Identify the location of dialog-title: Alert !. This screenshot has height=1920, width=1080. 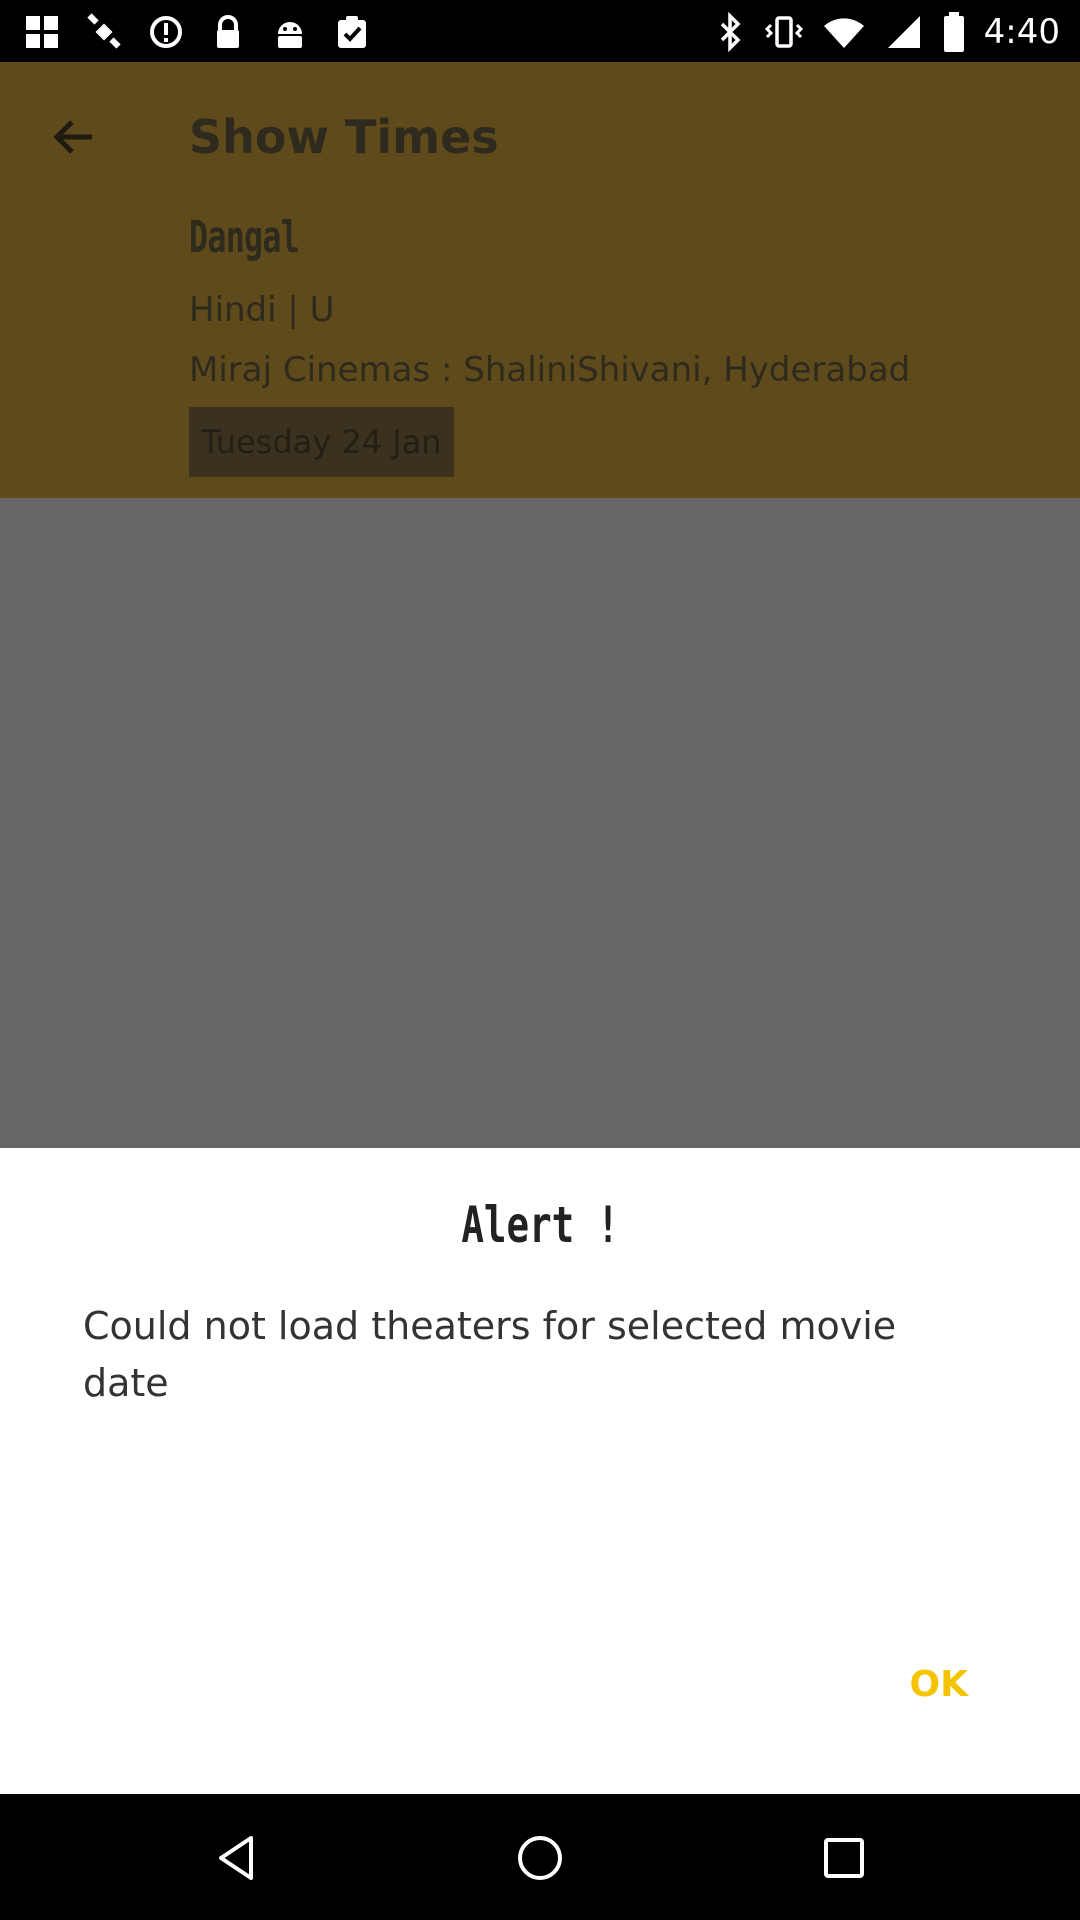
(540, 1225).